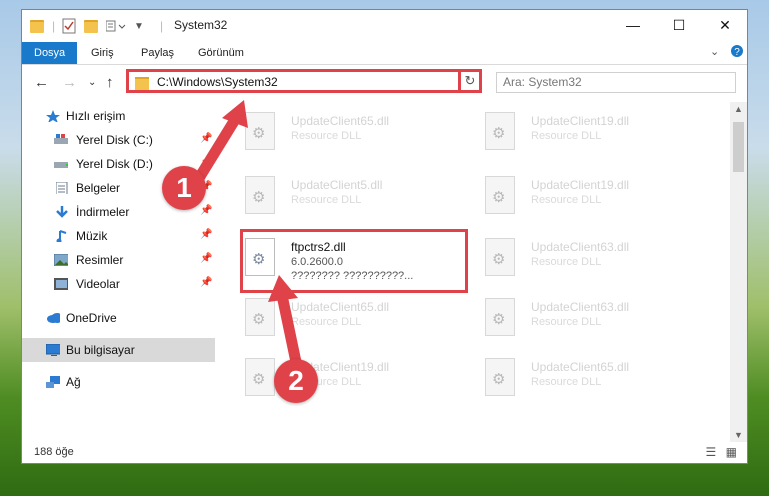 The image size is (769, 496). Describe the element at coordinates (184, 188) in the screenshot. I see `callout-1-badge: 1` at that location.